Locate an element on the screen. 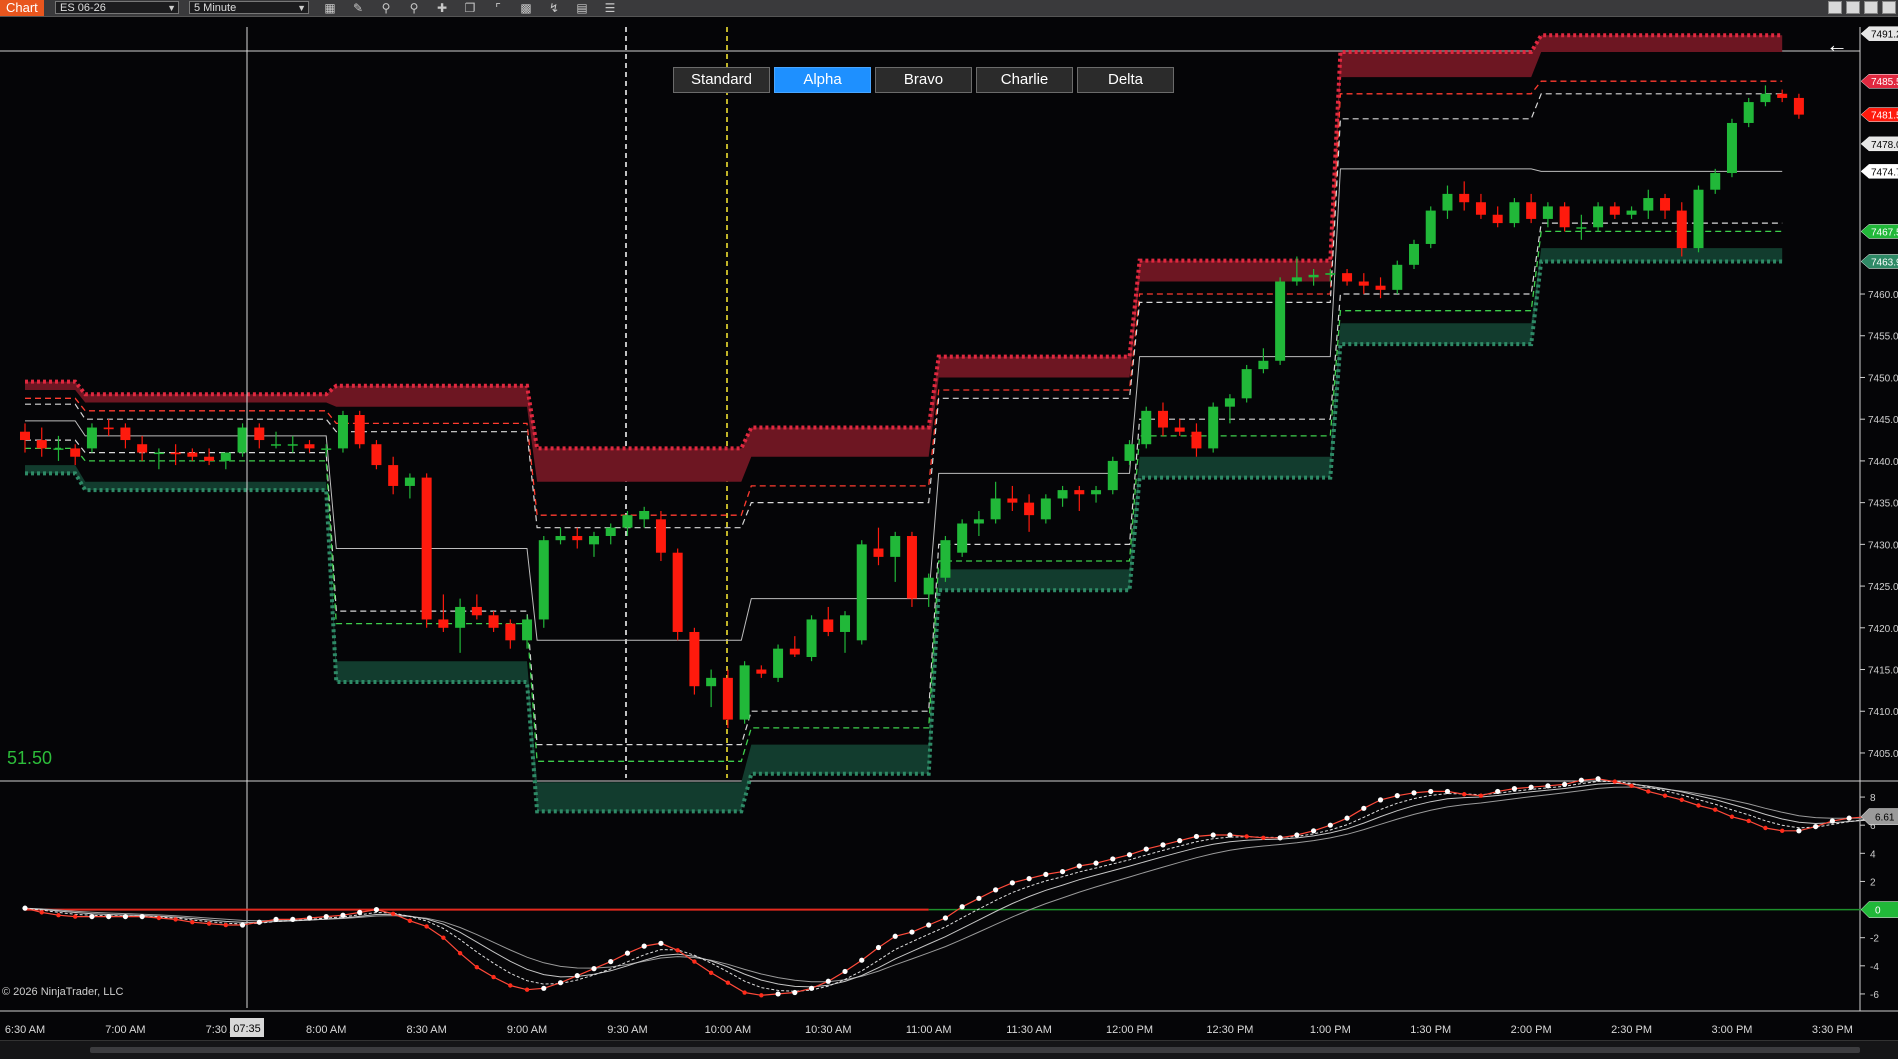 This screenshot has height=1059, width=1898. time-tick-label: 8:00 AM is located at coordinates (326, 1030).